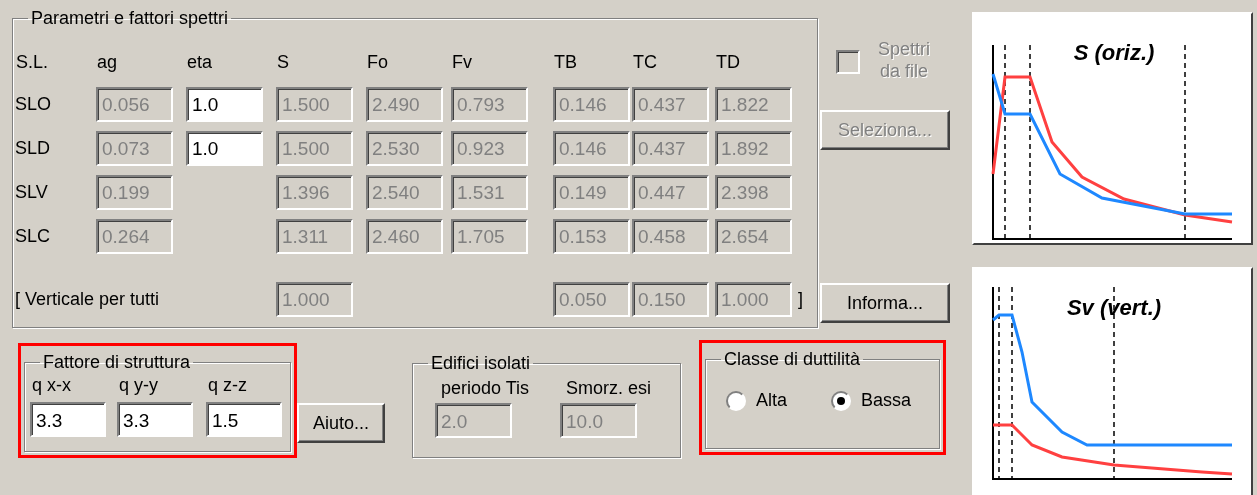 This screenshot has width=1257, height=495. I want to click on column-header: eta, so click(200, 62).